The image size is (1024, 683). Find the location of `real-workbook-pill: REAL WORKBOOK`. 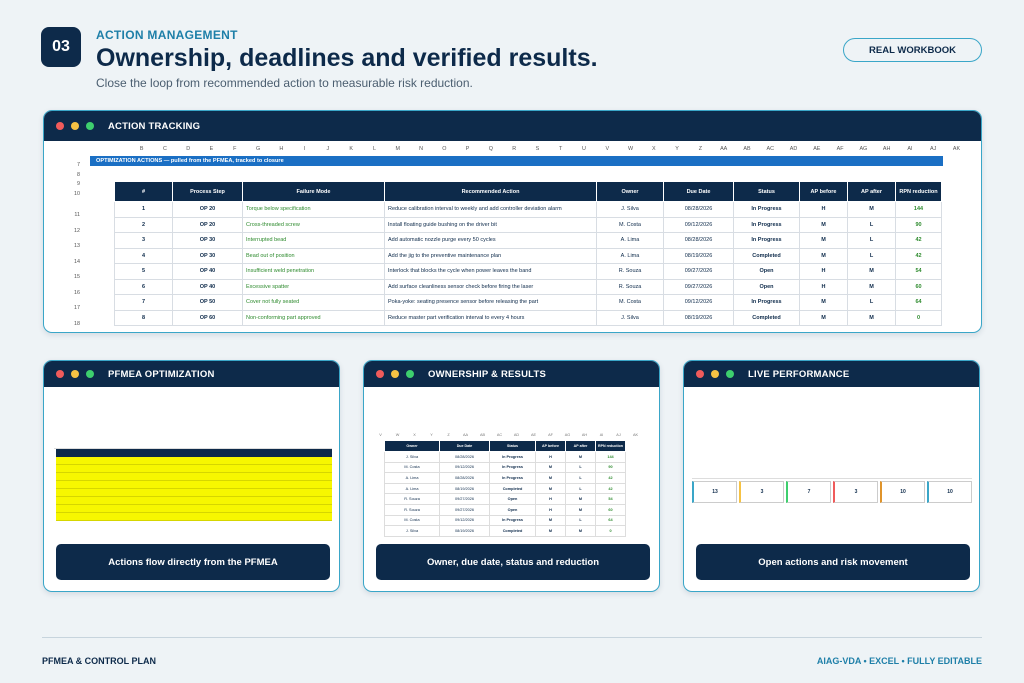

real-workbook-pill: REAL WORKBOOK is located at coordinates (912, 50).